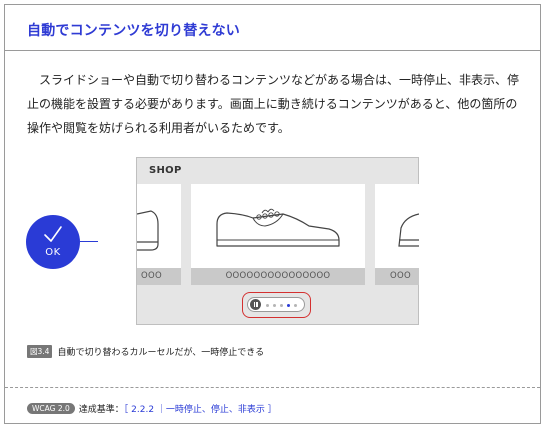 Image resolution: width=545 pixels, height=428 pixels. I want to click on criterion-link: ［ 2.2.2 ｜一時停止、停止、非表示 ］, so click(200, 410).